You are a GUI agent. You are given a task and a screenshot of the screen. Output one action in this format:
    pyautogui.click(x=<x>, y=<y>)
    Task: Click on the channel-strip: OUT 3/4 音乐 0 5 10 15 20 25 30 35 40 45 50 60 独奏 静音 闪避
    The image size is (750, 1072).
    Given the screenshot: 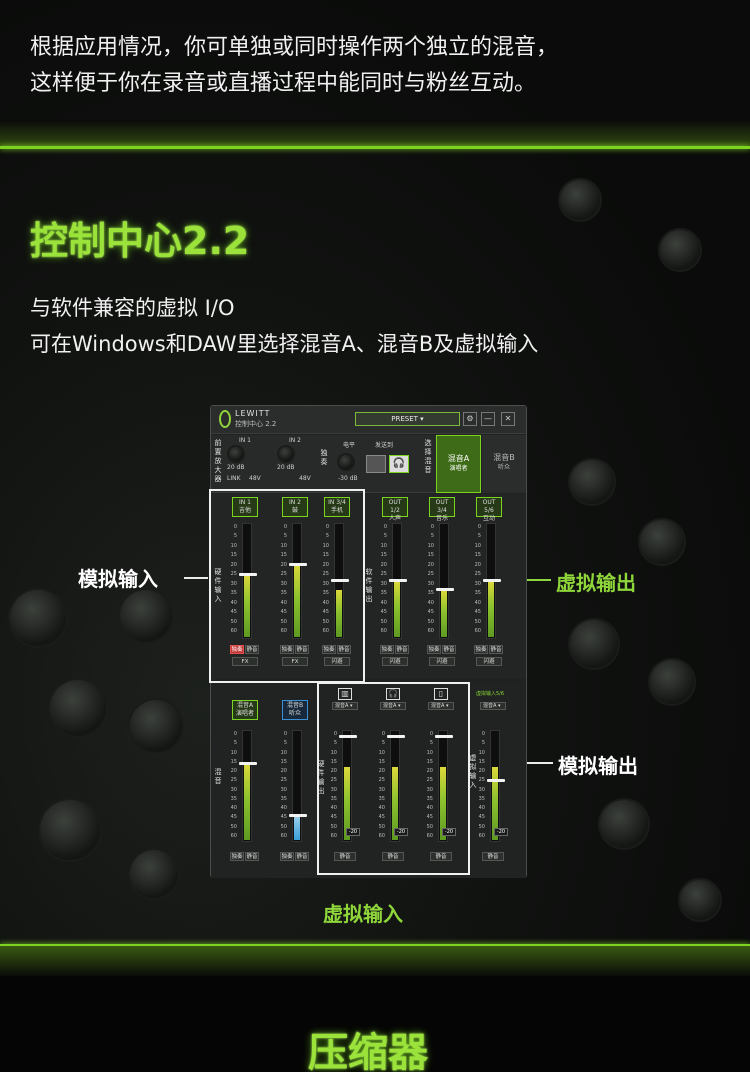 What is the action you would take?
    pyautogui.click(x=442, y=587)
    